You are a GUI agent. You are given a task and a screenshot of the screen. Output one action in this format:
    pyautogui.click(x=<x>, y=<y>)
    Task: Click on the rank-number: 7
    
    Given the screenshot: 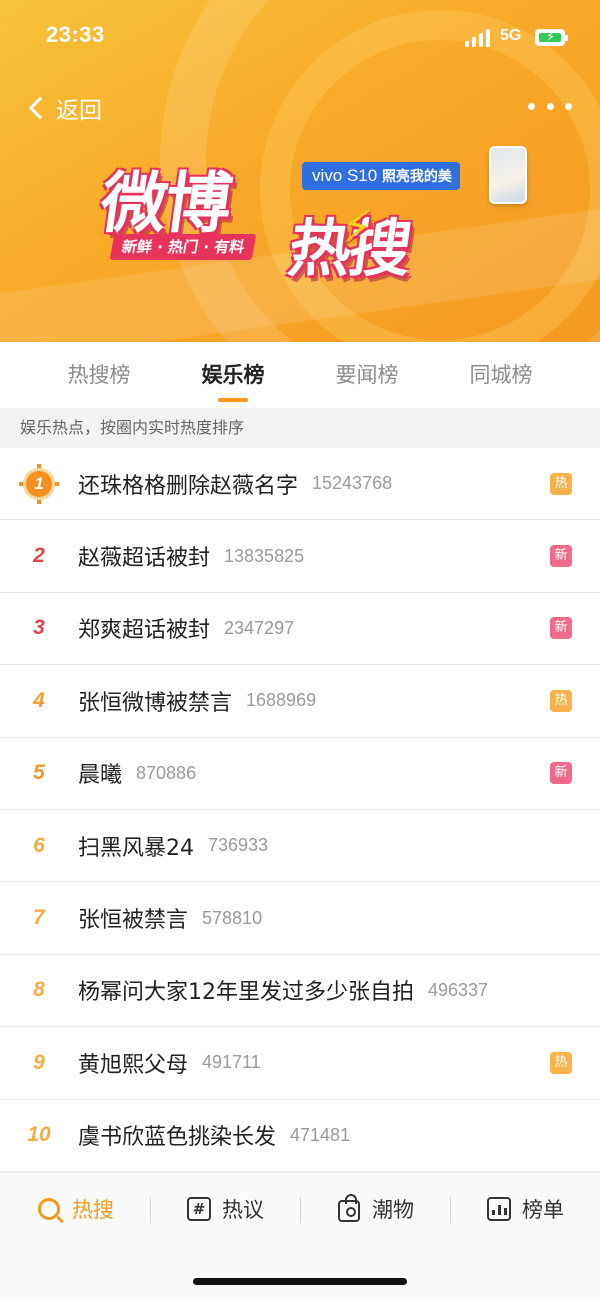 What is the action you would take?
    pyautogui.click(x=39, y=918)
    